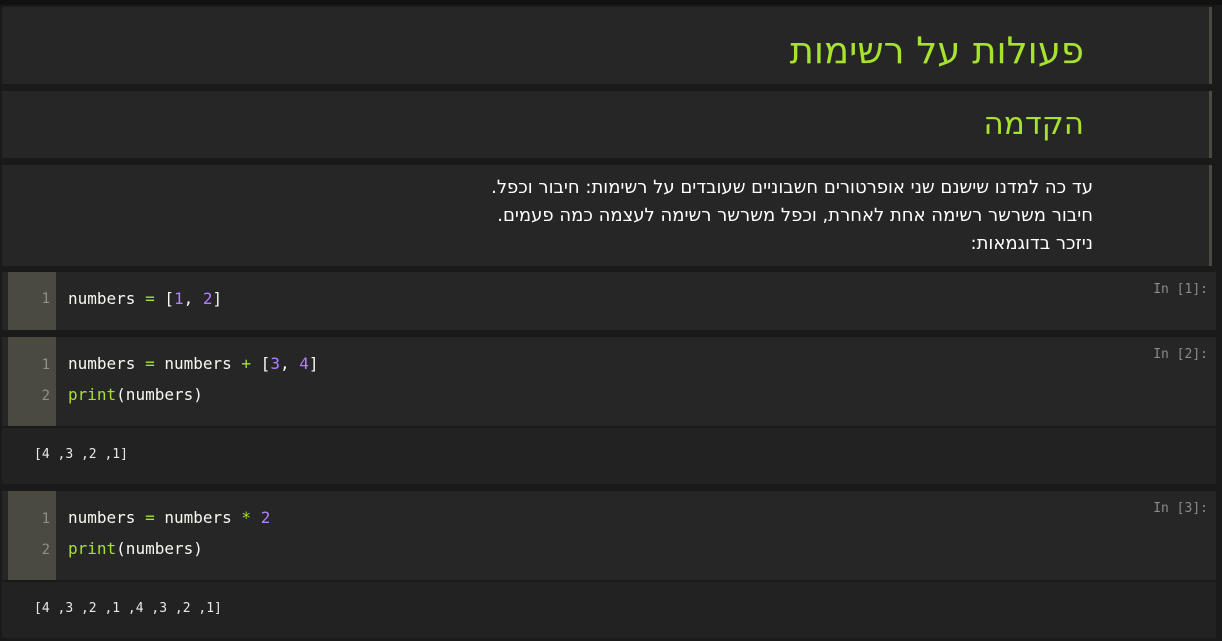  What do you see at coordinates (609, 301) in the screenshot?
I see `code-cell-1: 1 numbers = [1, 2] In [1]:` at bounding box center [609, 301].